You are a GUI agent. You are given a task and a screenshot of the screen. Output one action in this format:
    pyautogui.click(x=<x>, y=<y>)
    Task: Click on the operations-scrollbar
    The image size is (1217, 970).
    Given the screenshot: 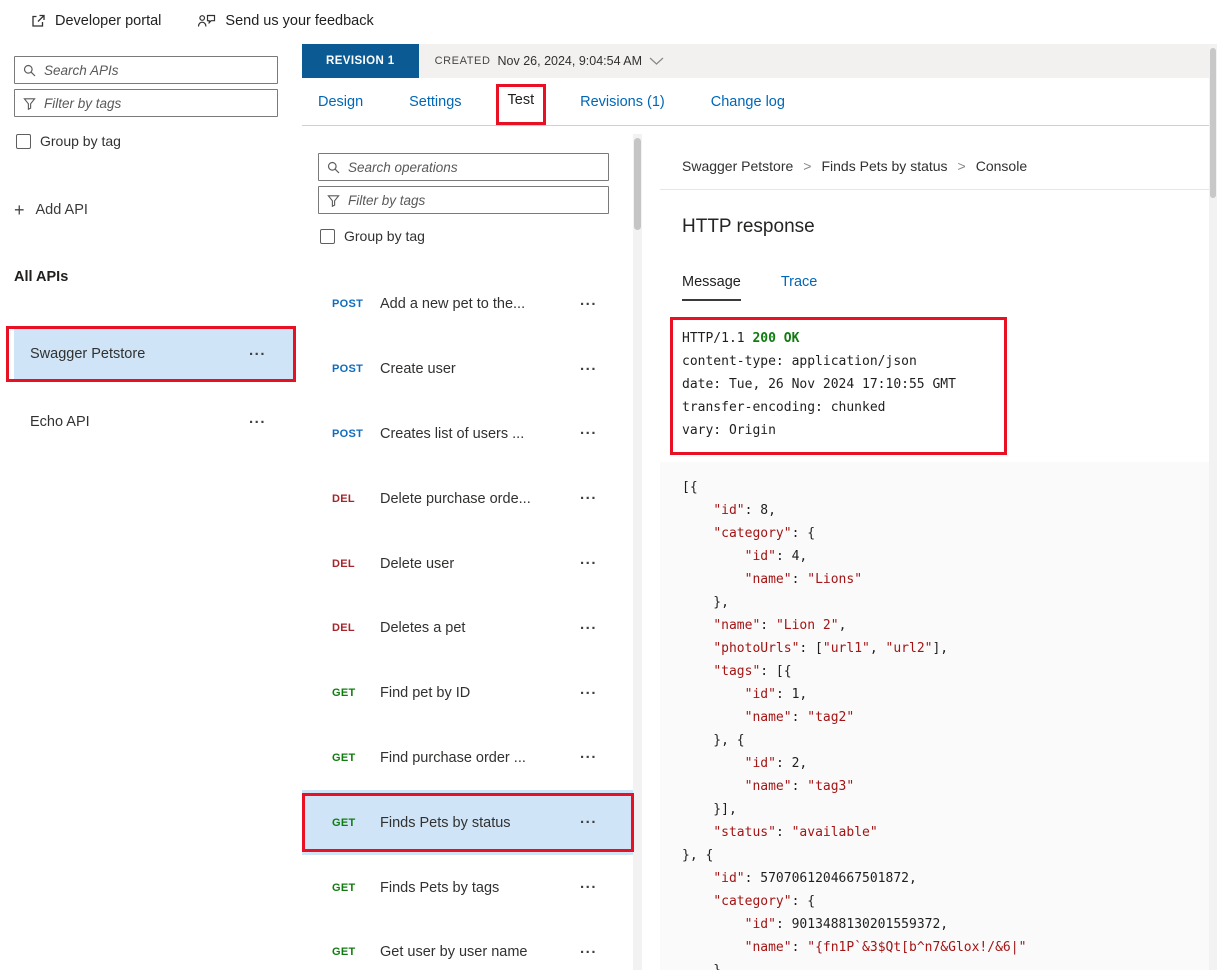 What is the action you would take?
    pyautogui.click(x=637, y=552)
    